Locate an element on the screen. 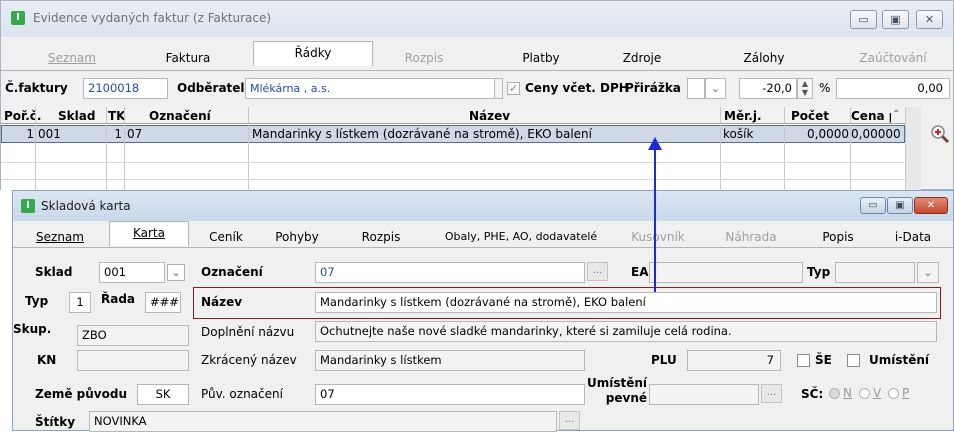 This screenshot has height=432, width=954. annotation-arrow is located at coordinates (655, 214).